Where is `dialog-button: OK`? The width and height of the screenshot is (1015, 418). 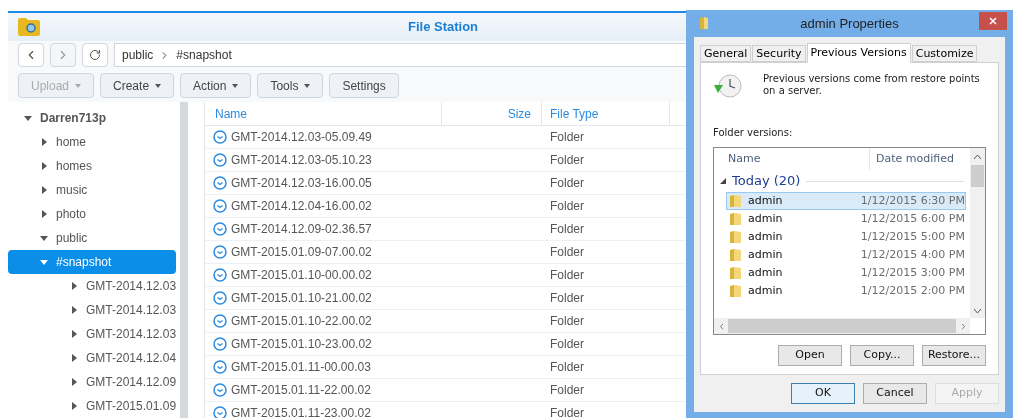 dialog-button: OK is located at coordinates (823, 393).